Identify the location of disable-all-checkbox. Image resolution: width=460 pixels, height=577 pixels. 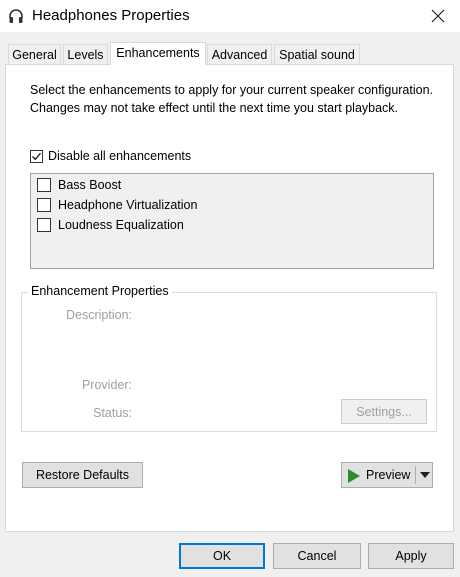
(36, 156).